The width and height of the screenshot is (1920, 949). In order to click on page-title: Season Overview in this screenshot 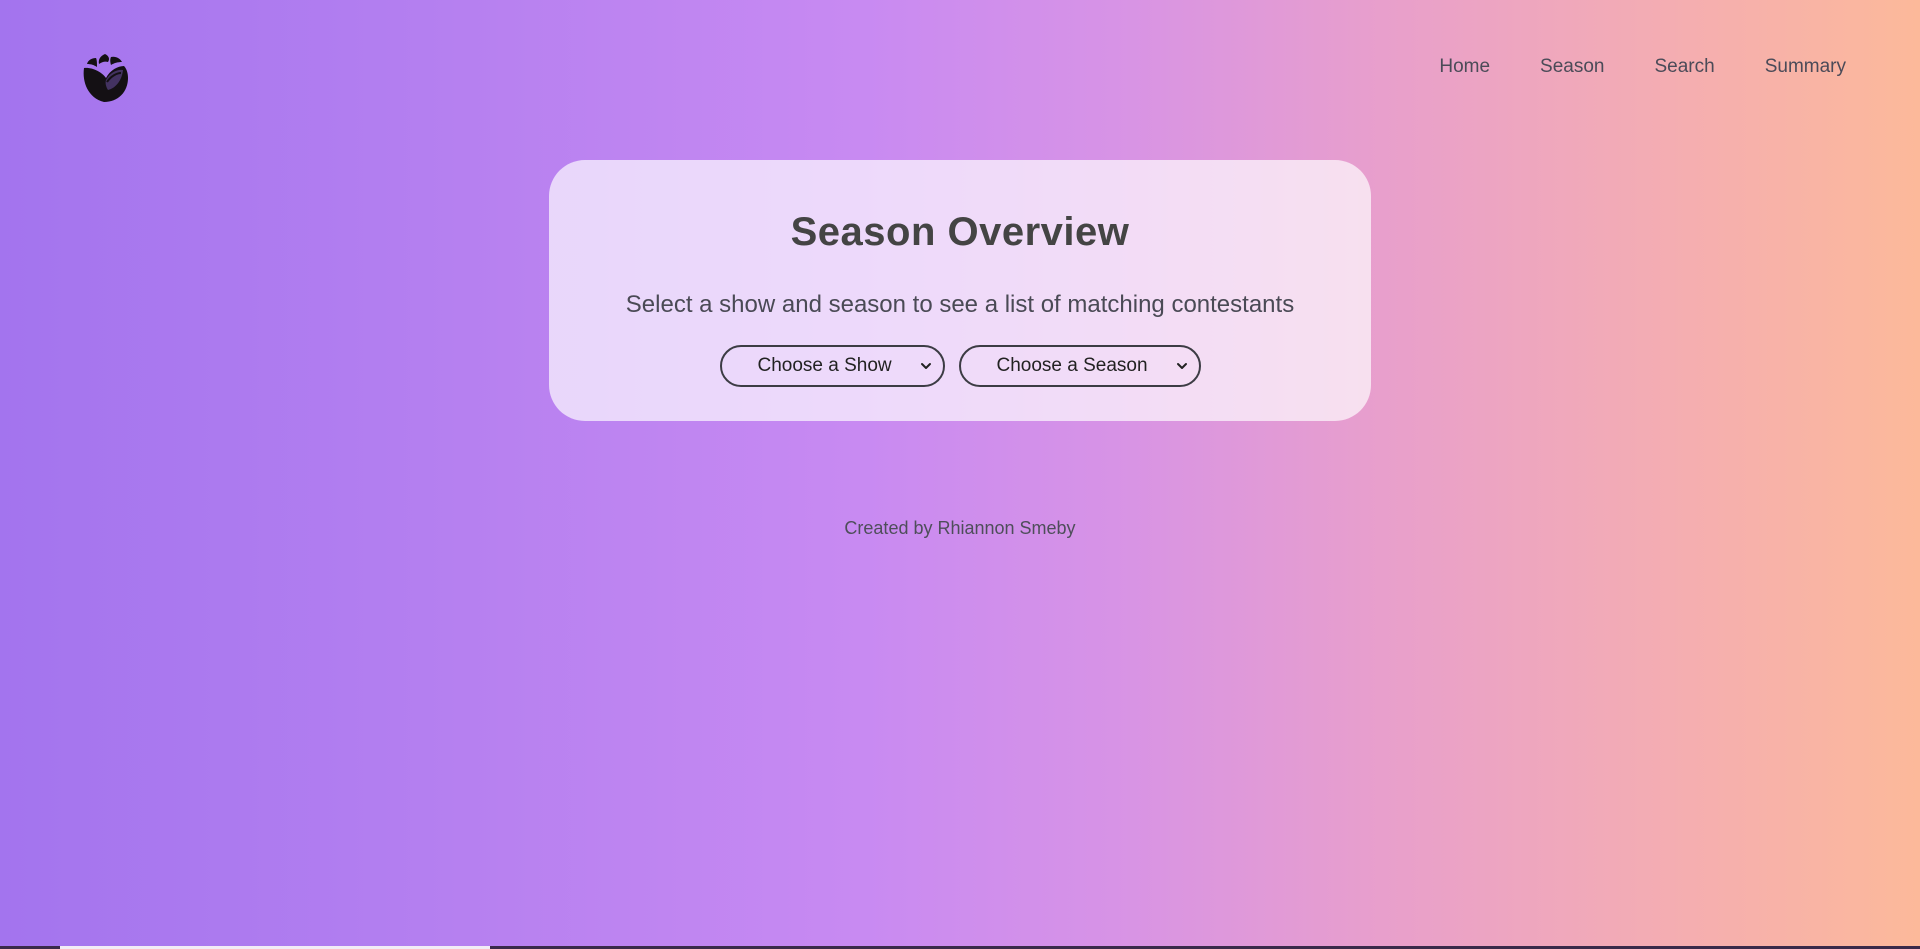, I will do `click(960, 232)`.